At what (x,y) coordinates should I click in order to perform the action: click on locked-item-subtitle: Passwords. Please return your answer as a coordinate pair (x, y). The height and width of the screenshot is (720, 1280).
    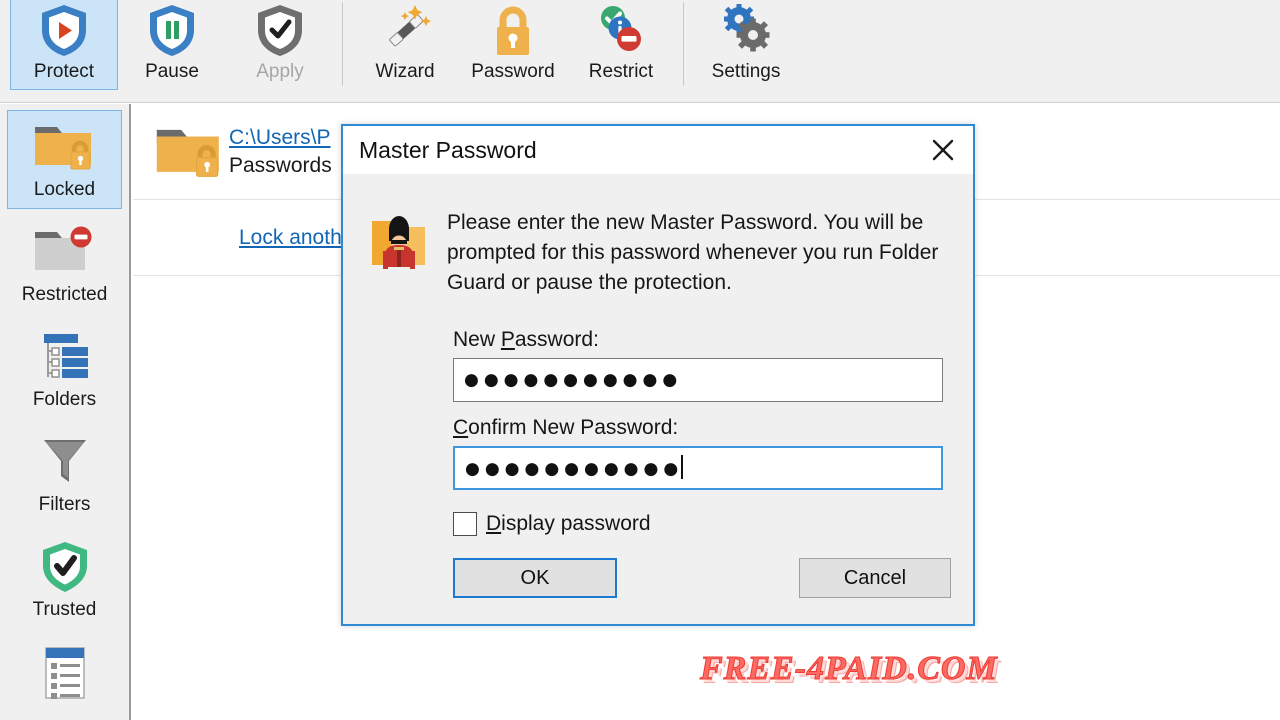
    Looking at the image, I should click on (280, 165).